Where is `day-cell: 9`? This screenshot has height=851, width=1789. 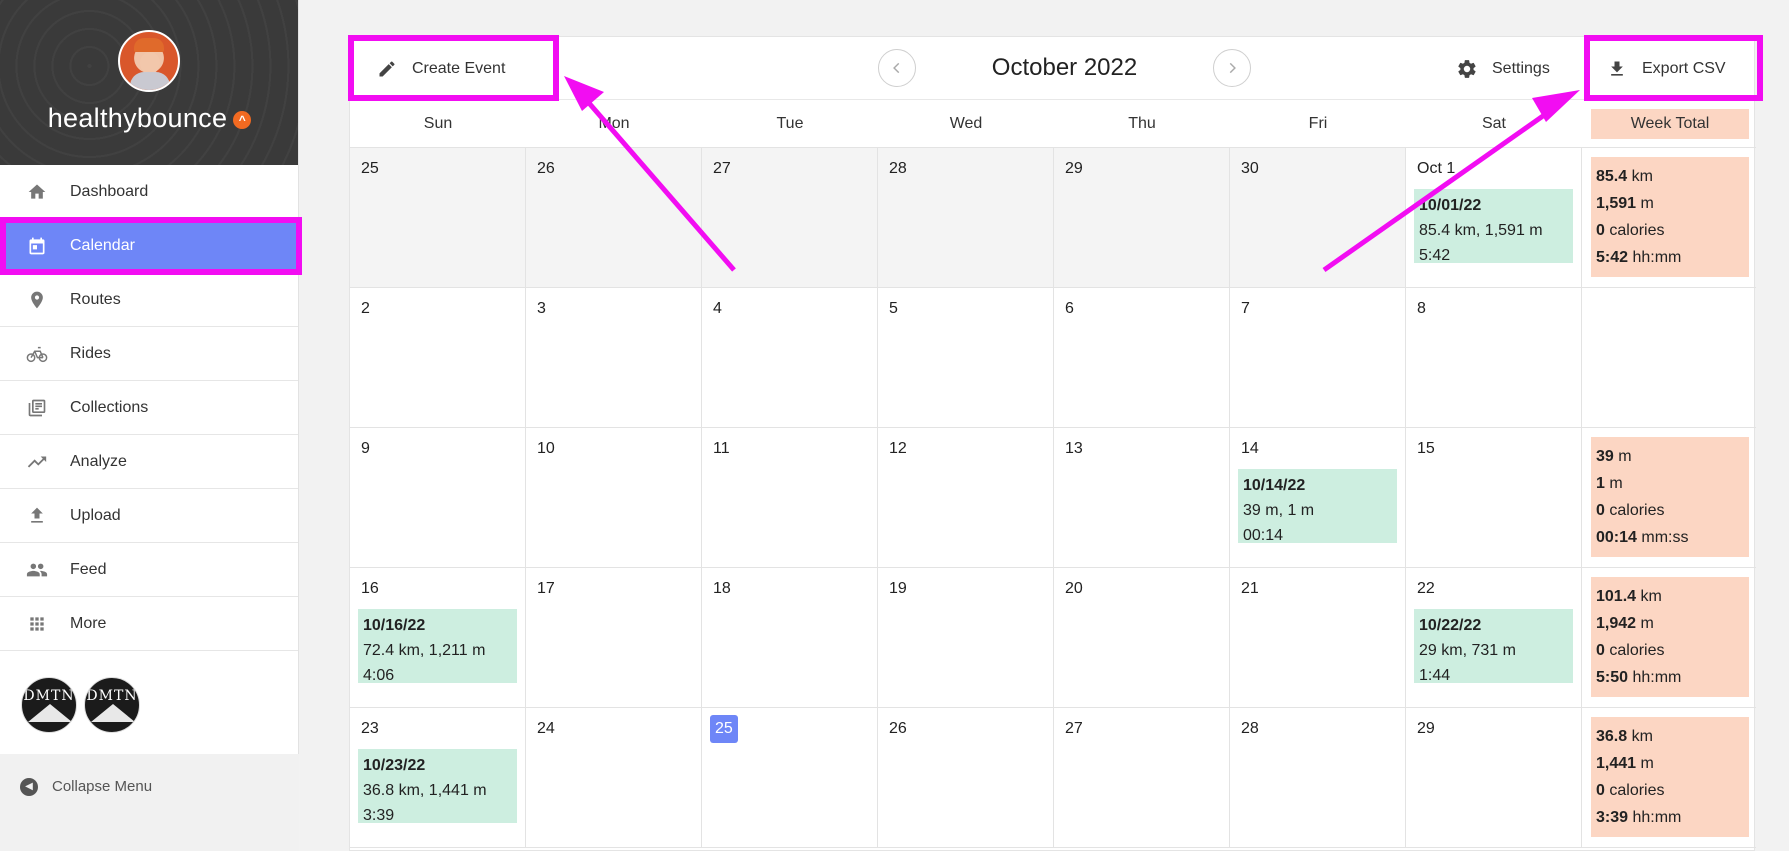 day-cell: 9 is located at coordinates (438, 497).